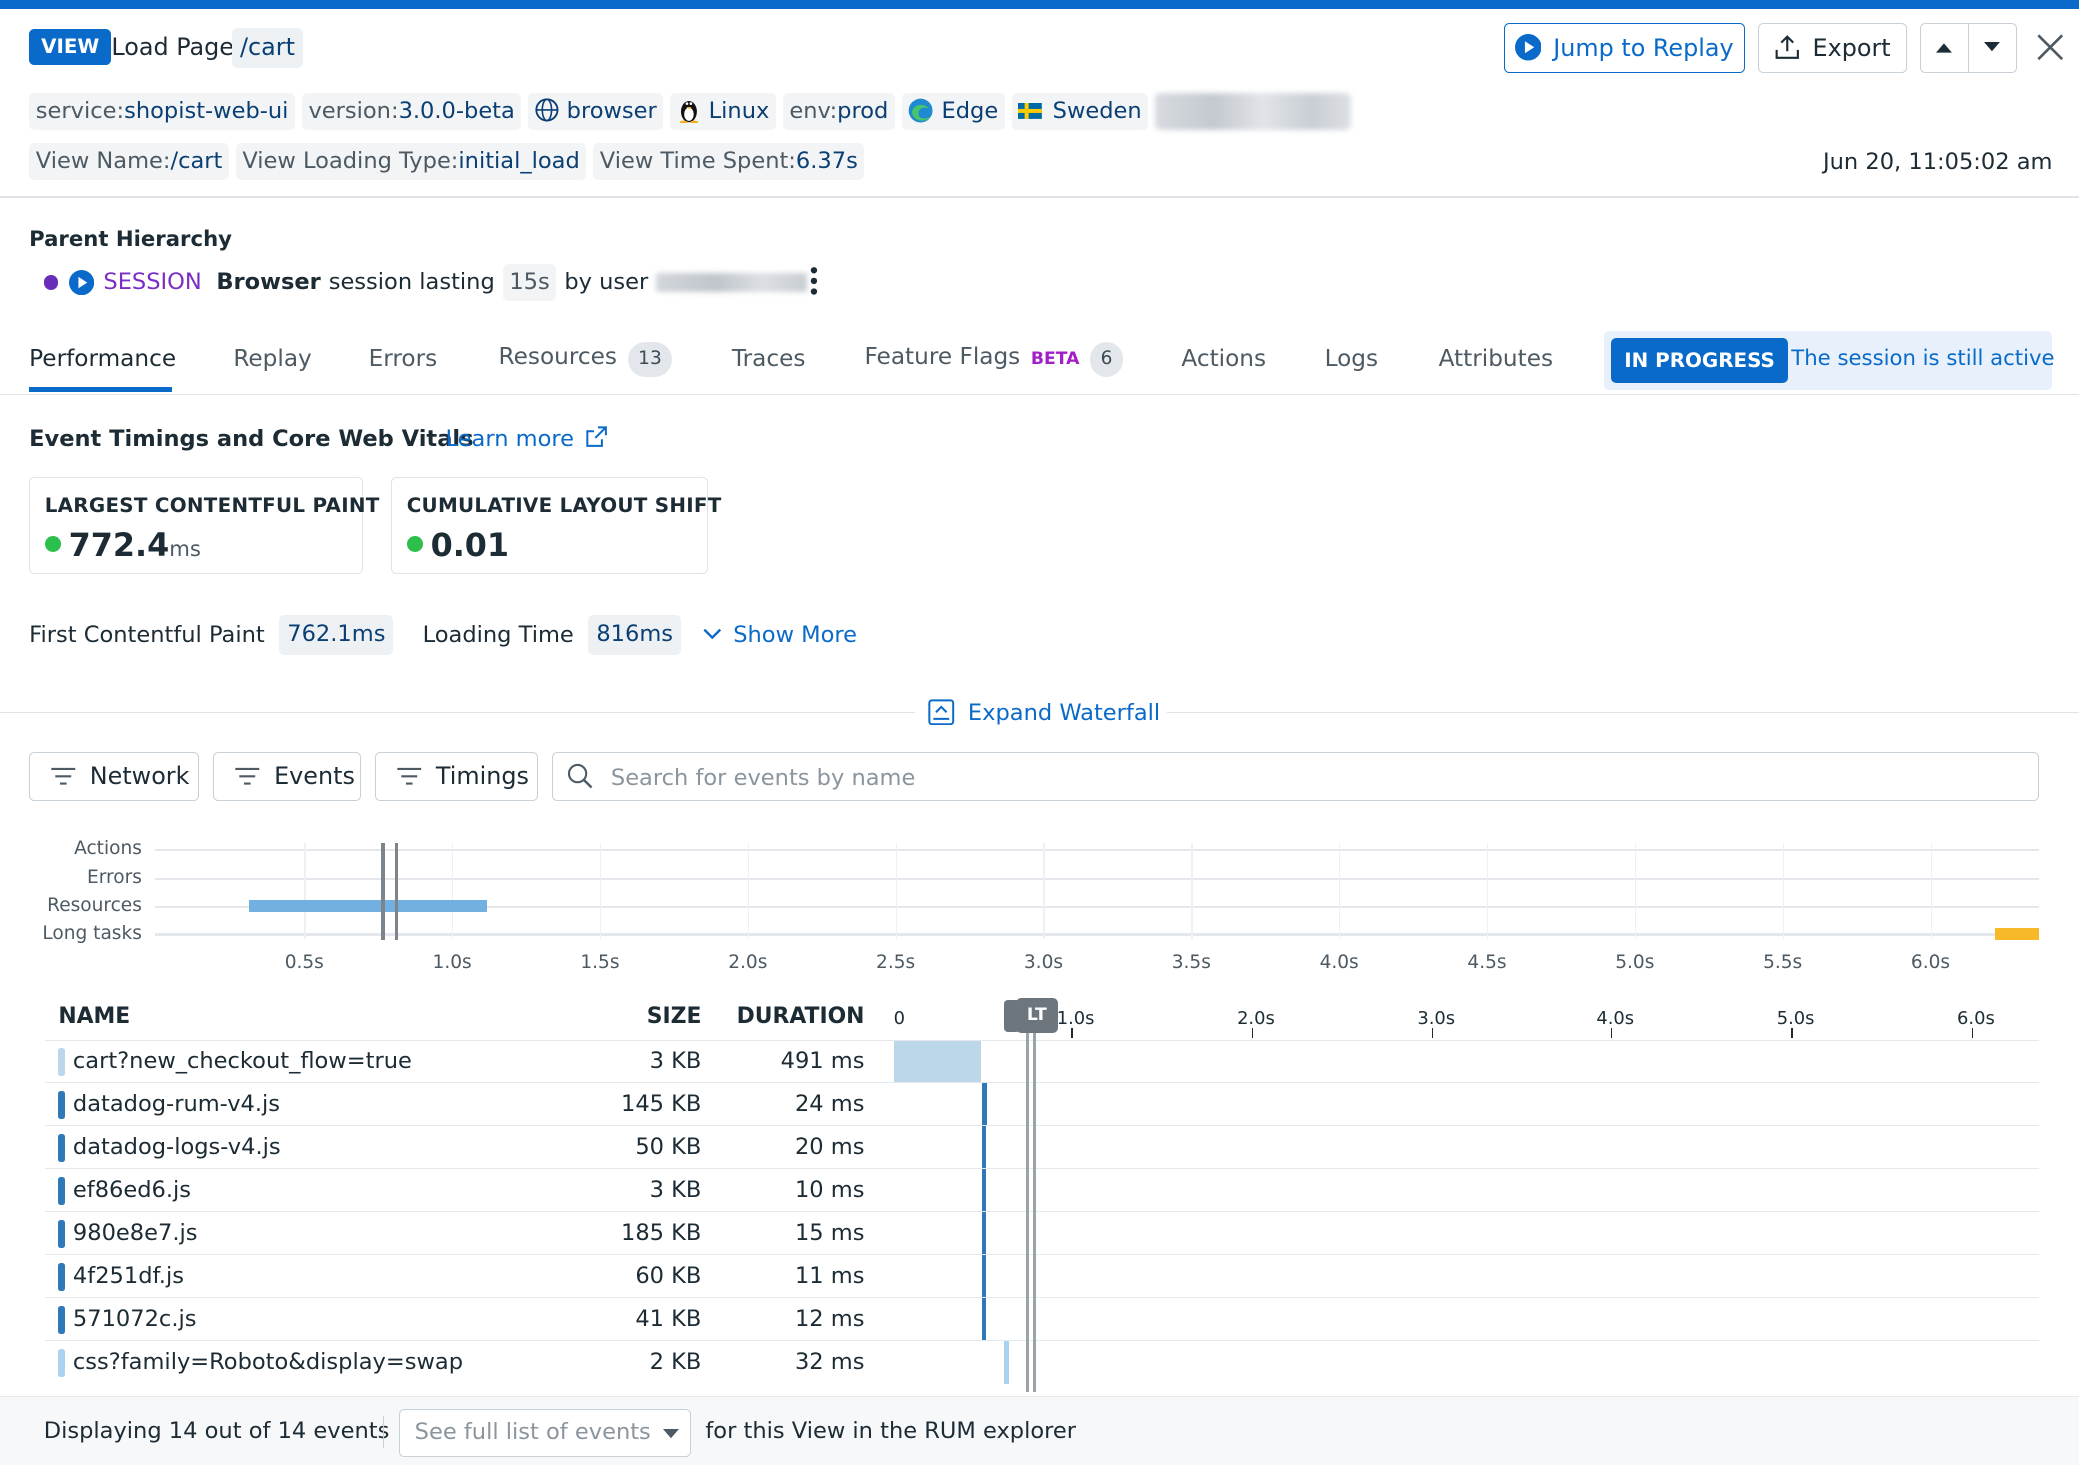 Image resolution: width=2079 pixels, height=1465 pixels. I want to click on event-search-input, so click(1313, 778).